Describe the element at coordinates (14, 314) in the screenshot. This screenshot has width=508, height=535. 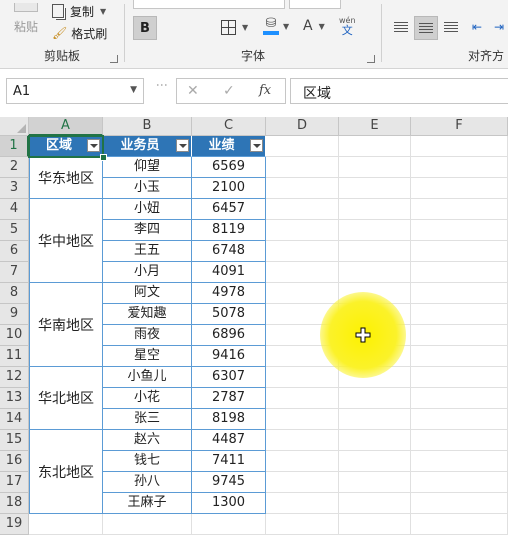
I see `row-header-9: 9` at that location.